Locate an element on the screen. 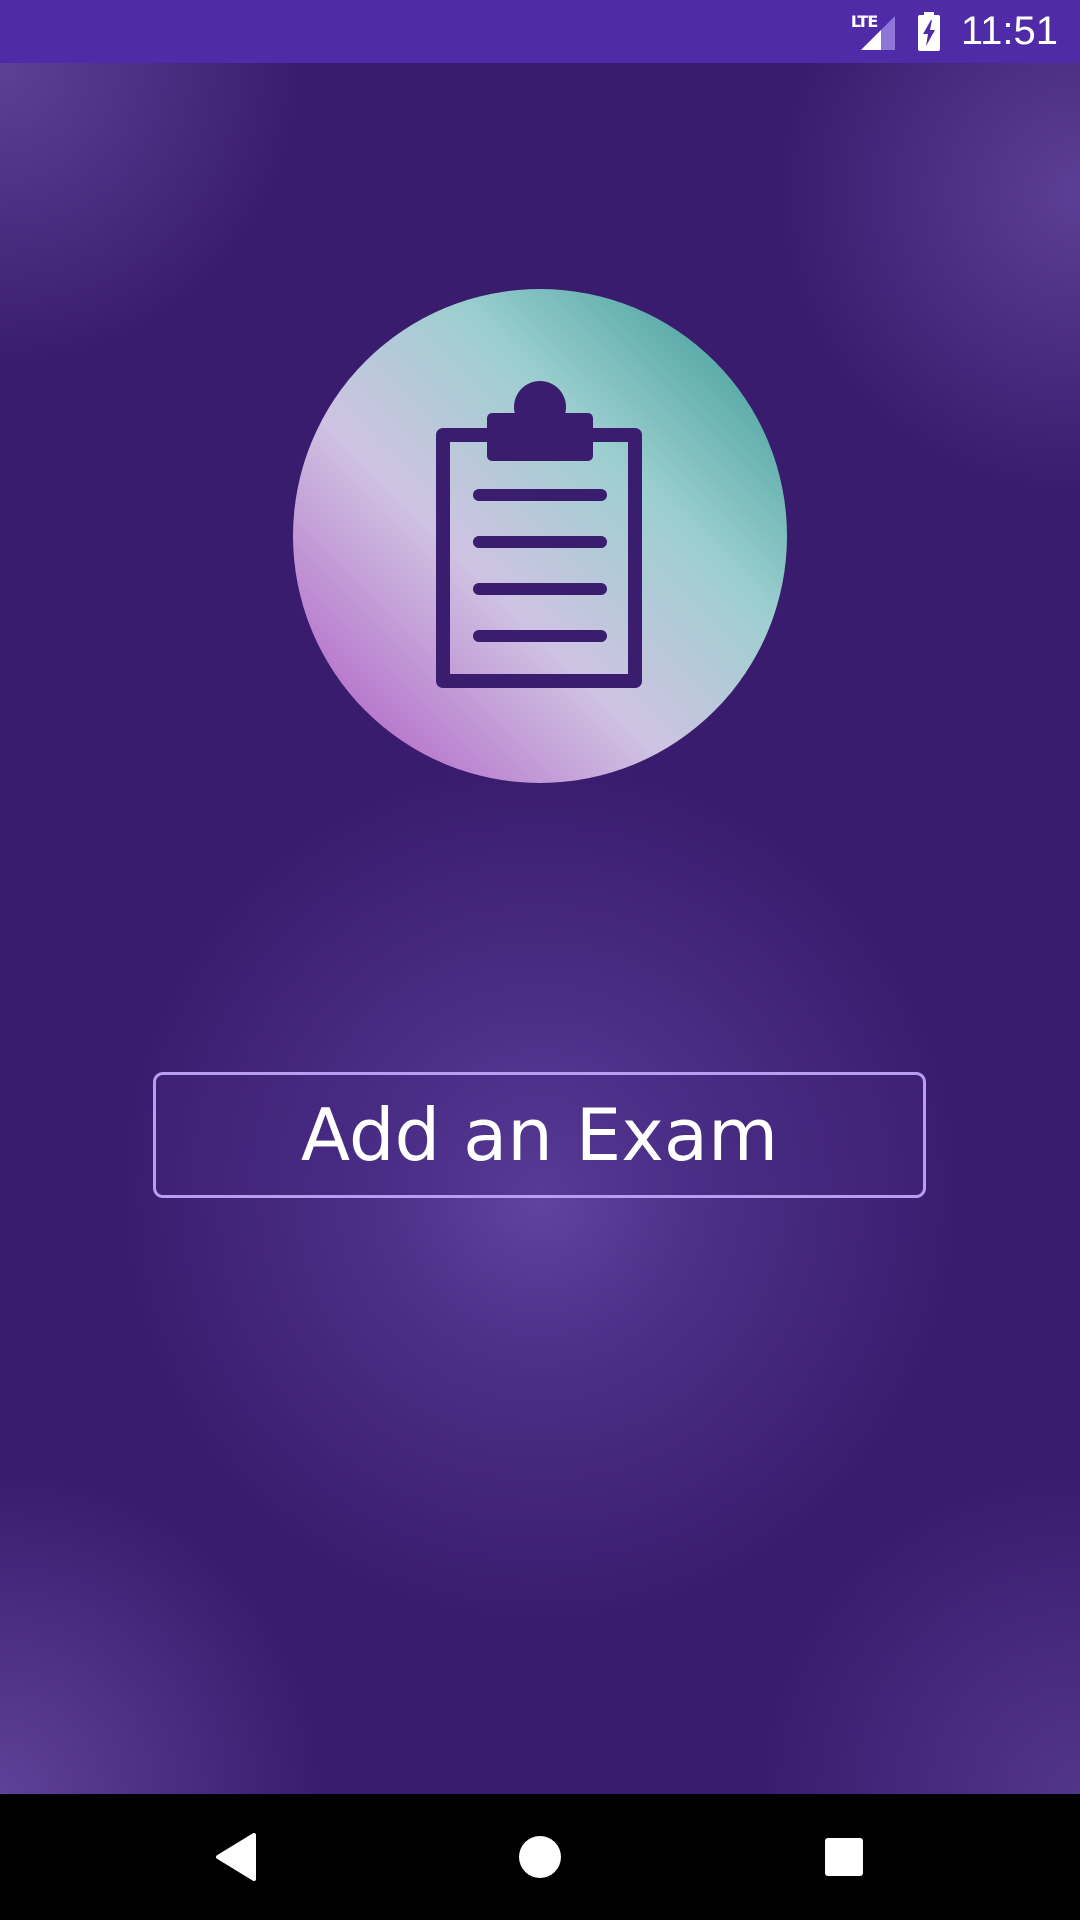 This screenshot has width=1080, height=1920. home-icon is located at coordinates (540, 1857).